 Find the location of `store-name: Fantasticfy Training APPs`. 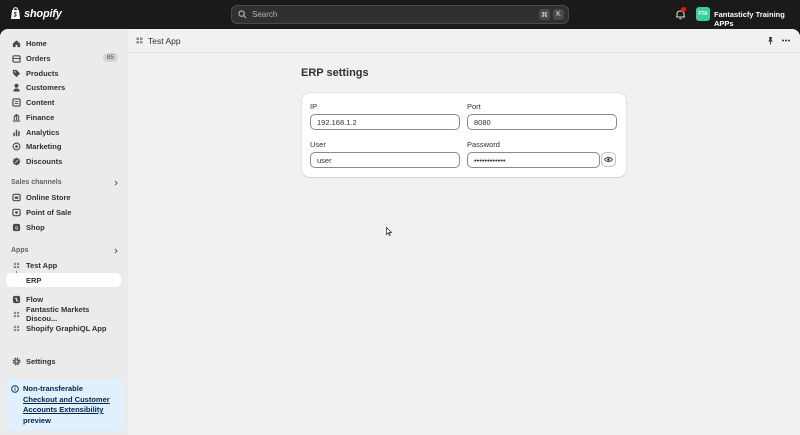

store-name: Fantasticfy Training APPs is located at coordinates (757, 19).